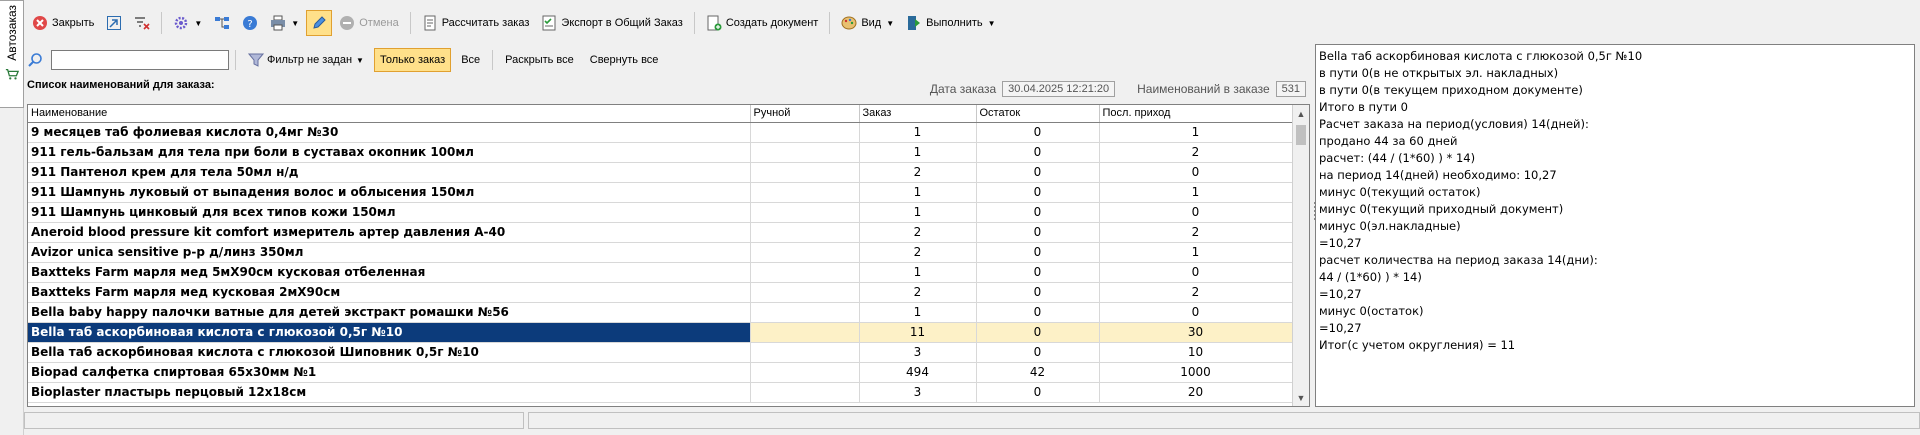 This screenshot has width=1920, height=435. I want to click on view-menu-button: Вид ▼, so click(867, 23).